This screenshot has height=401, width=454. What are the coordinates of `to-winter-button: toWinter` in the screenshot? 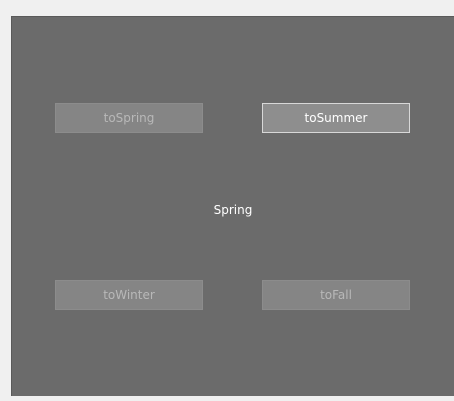 It's located at (129, 295).